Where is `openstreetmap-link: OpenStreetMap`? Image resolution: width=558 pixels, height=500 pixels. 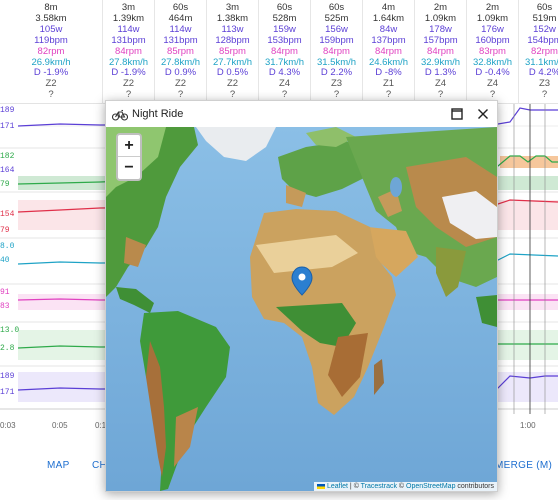
openstreetmap-link: OpenStreetMap is located at coordinates (430, 486).